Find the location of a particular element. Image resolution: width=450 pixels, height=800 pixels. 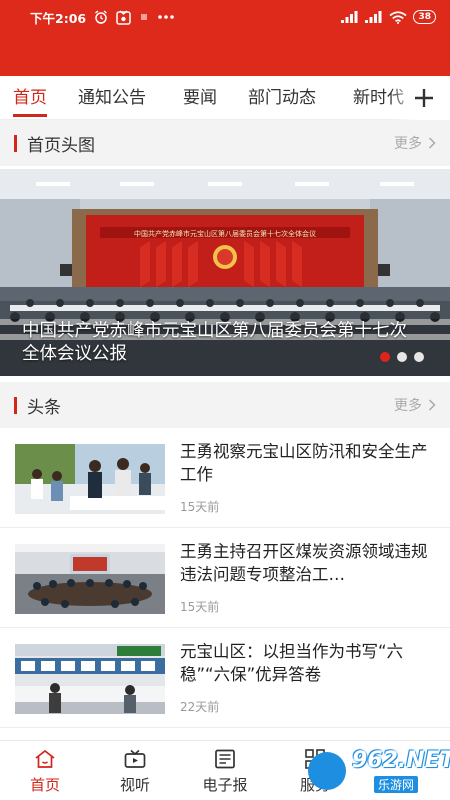

status-bar: 下午2:06 38 is located at coordinates (225, 17).